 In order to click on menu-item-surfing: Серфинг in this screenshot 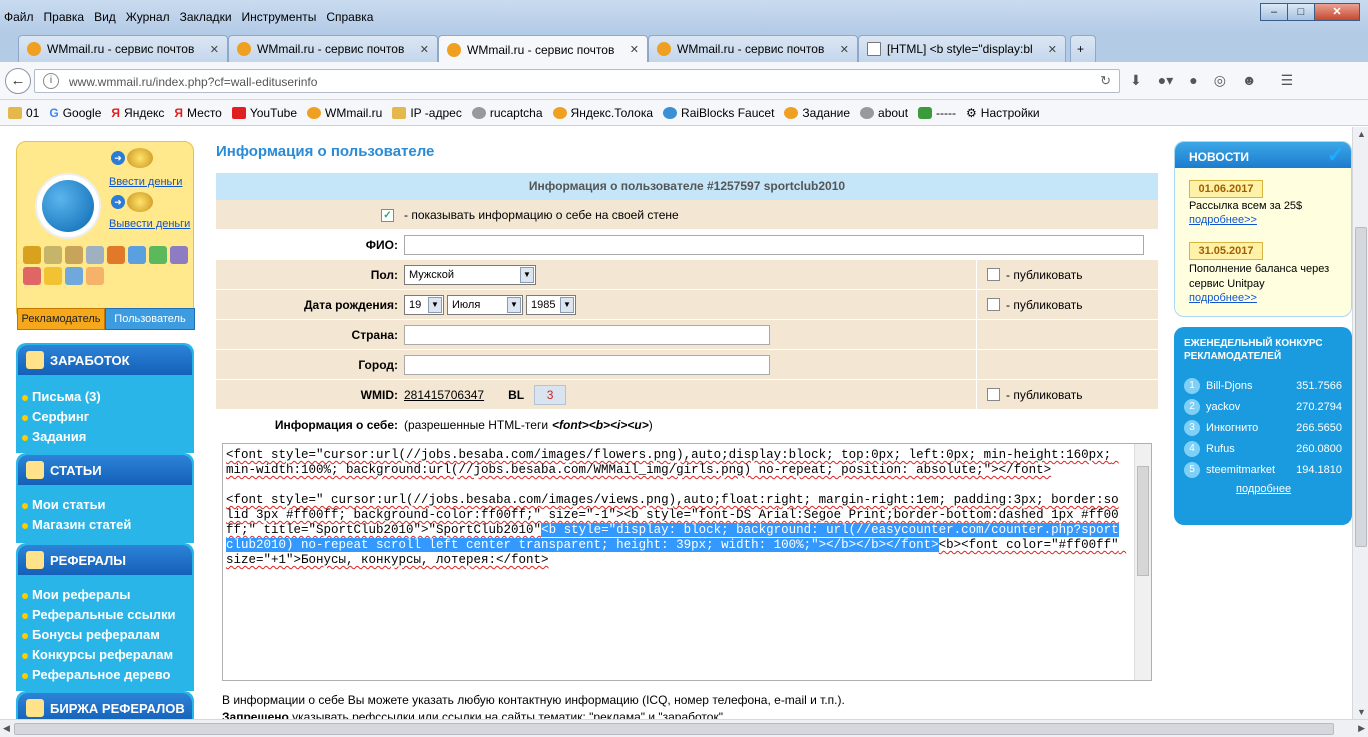, I will do `click(105, 417)`.